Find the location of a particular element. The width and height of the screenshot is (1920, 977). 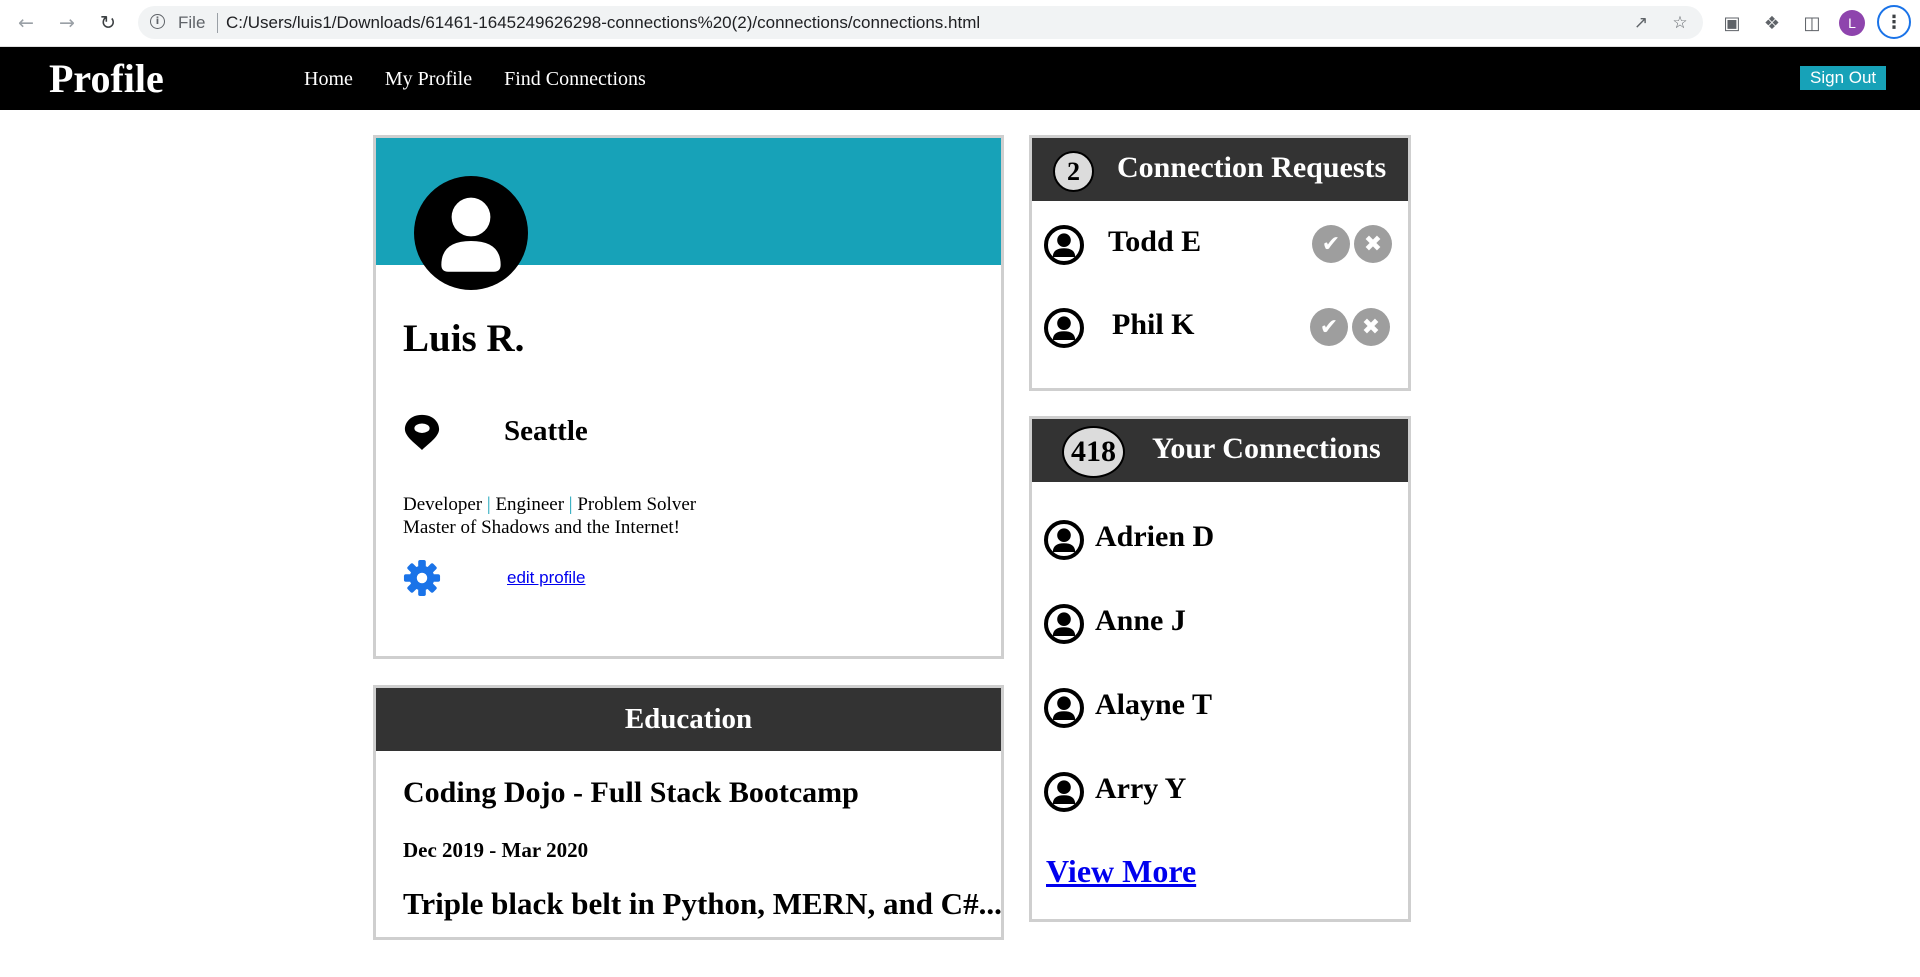

extensions-puzzle-icon: ❖ is located at coordinates (1772, 23).